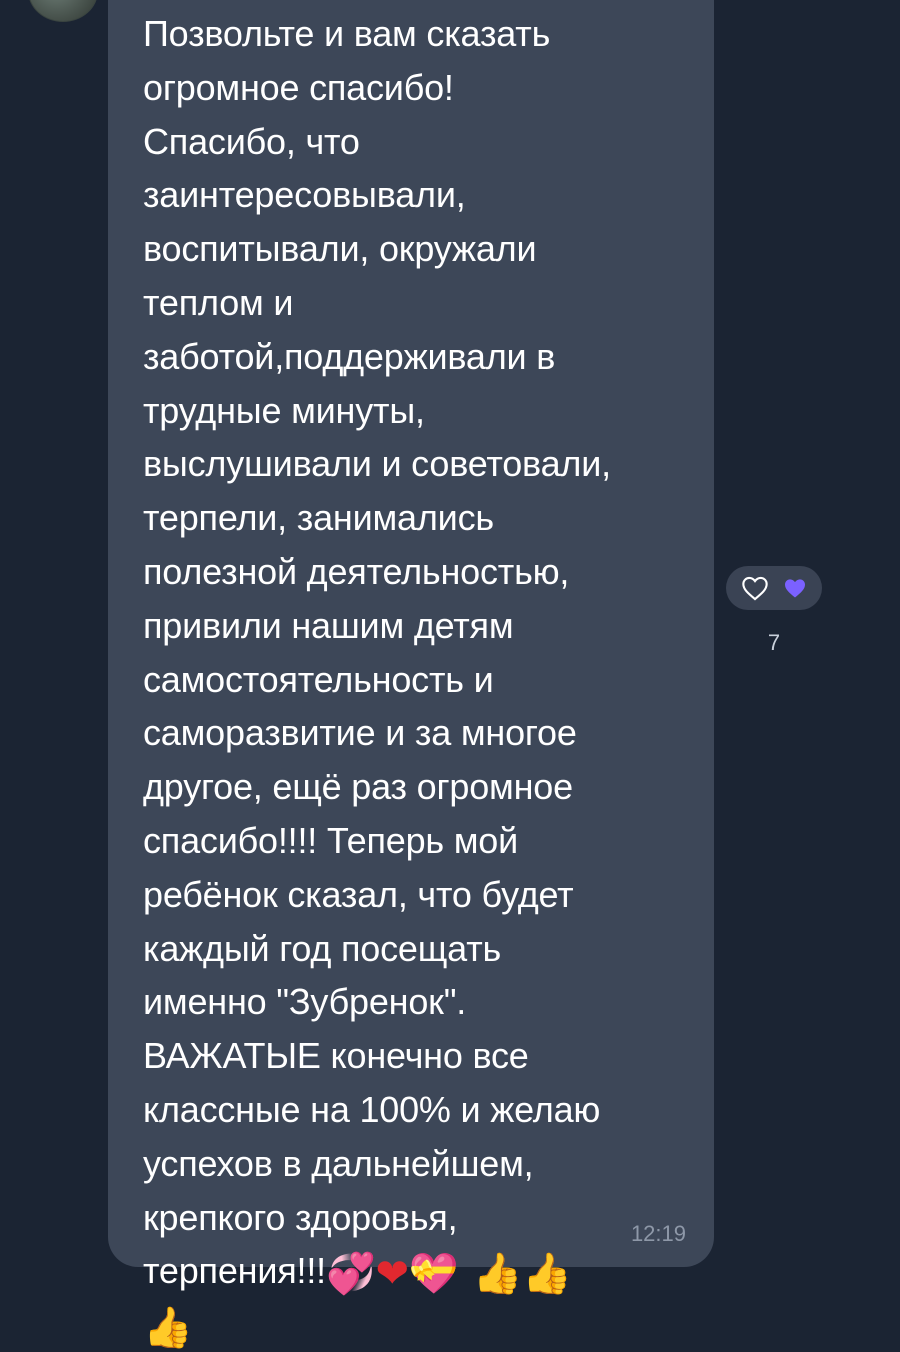 This screenshot has width=900, height=1352. Describe the element at coordinates (350, 1274) in the screenshot. I see `two-hearts-emoji: 💞` at that location.